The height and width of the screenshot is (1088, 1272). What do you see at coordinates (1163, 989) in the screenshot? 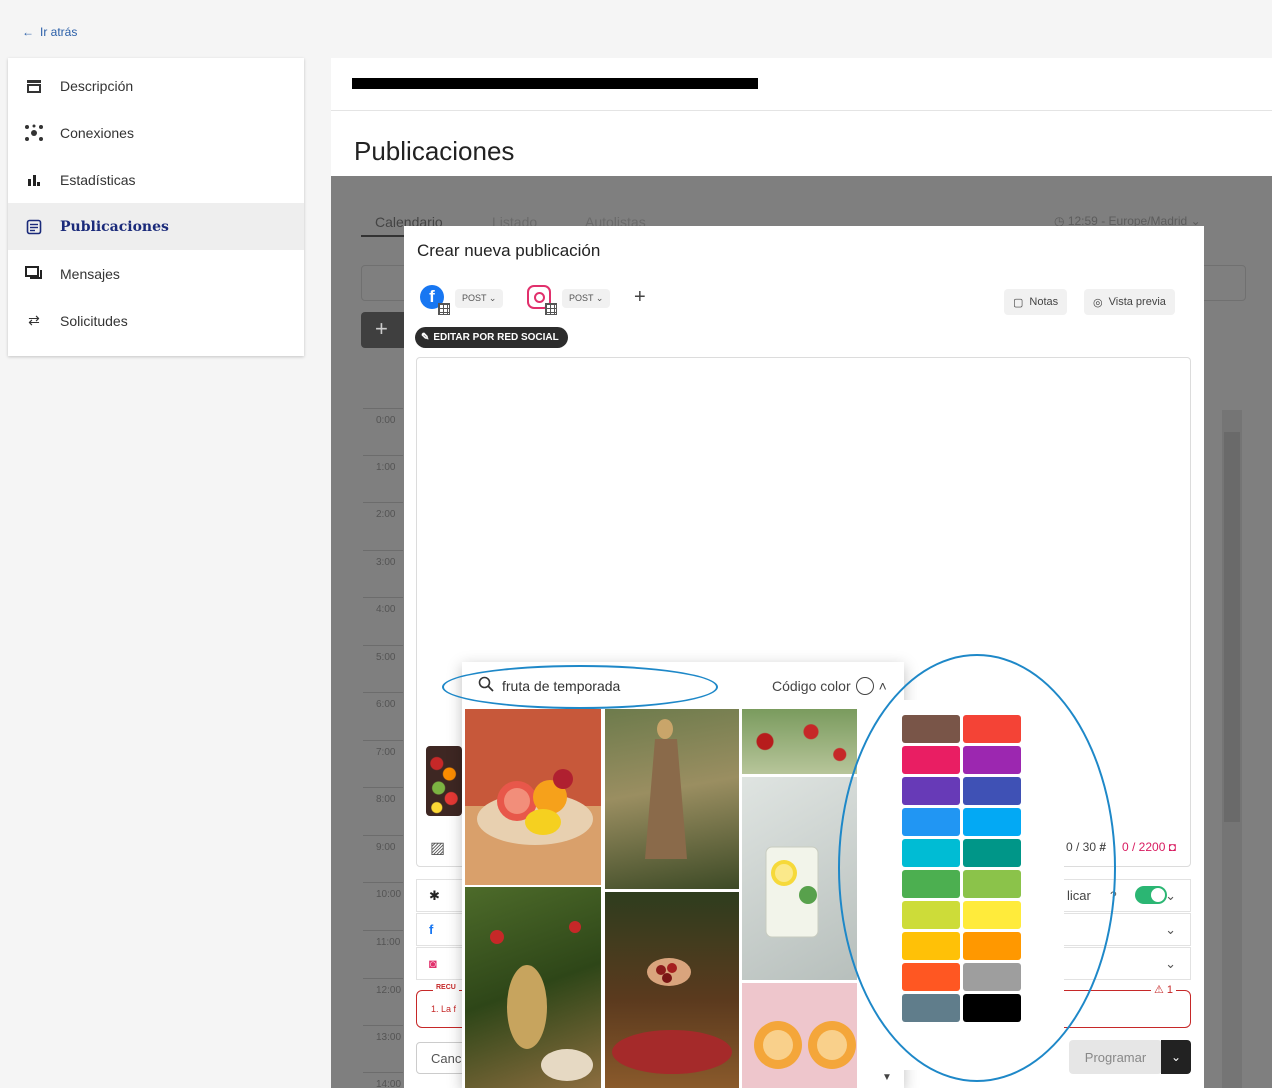
I see `warning-count: ⚠ 1` at bounding box center [1163, 989].